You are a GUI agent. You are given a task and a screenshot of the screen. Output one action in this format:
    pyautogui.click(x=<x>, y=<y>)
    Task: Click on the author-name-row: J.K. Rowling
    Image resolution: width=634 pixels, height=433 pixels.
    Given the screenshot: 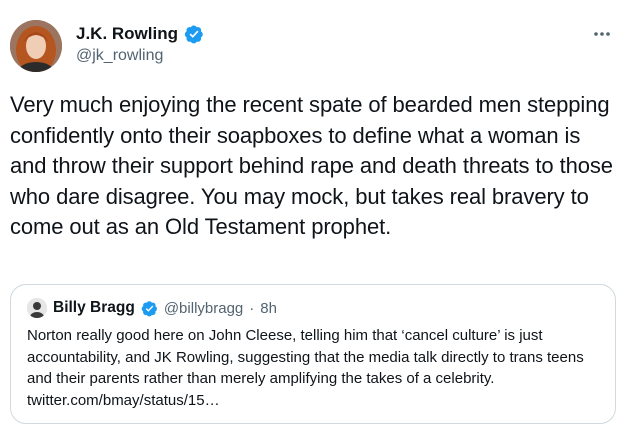 What is the action you would take?
    pyautogui.click(x=140, y=34)
    